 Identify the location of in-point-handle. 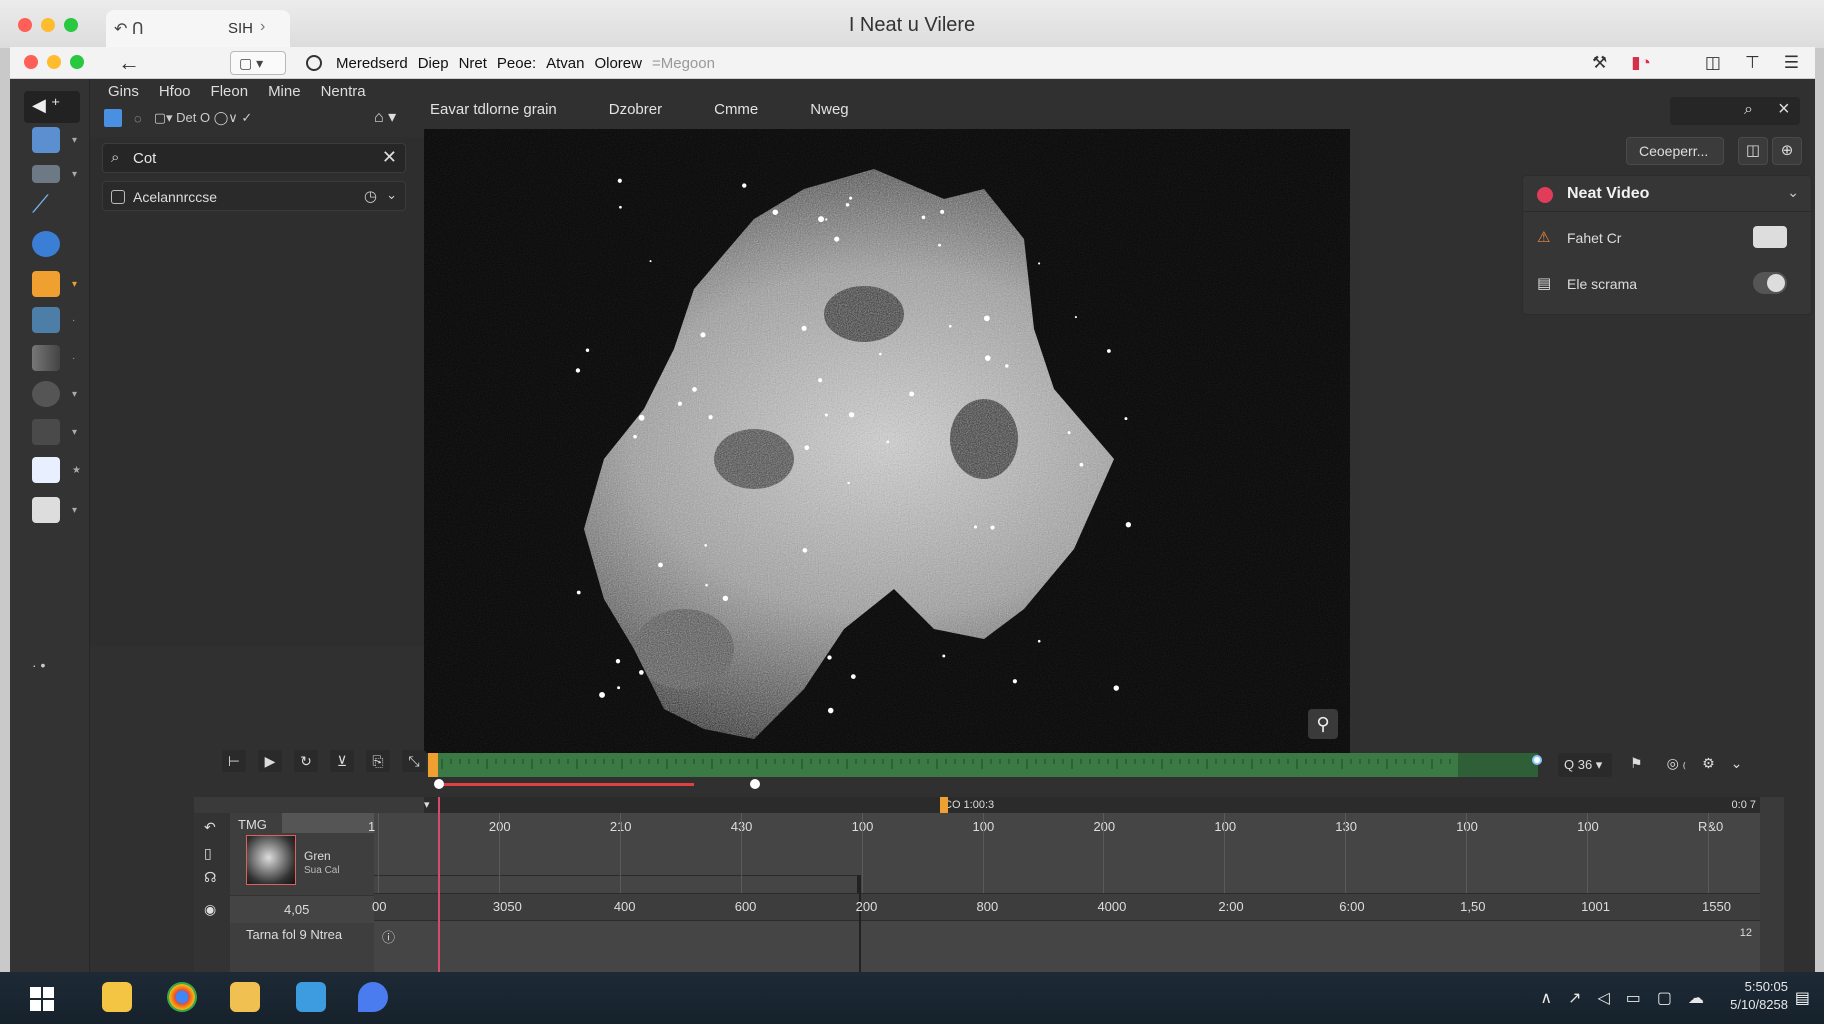
(439, 784).